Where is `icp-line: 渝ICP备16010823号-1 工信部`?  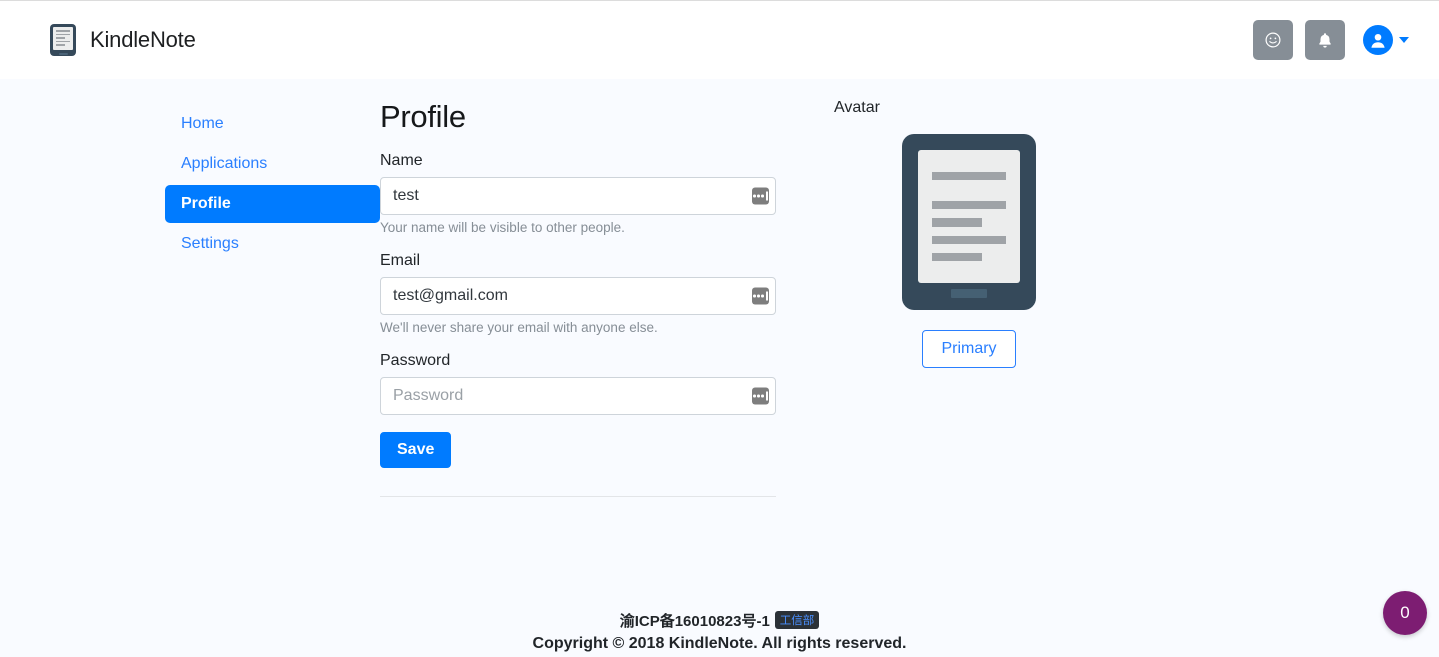 icp-line: 渝ICP备16010823号-1 工信部 is located at coordinates (719, 620).